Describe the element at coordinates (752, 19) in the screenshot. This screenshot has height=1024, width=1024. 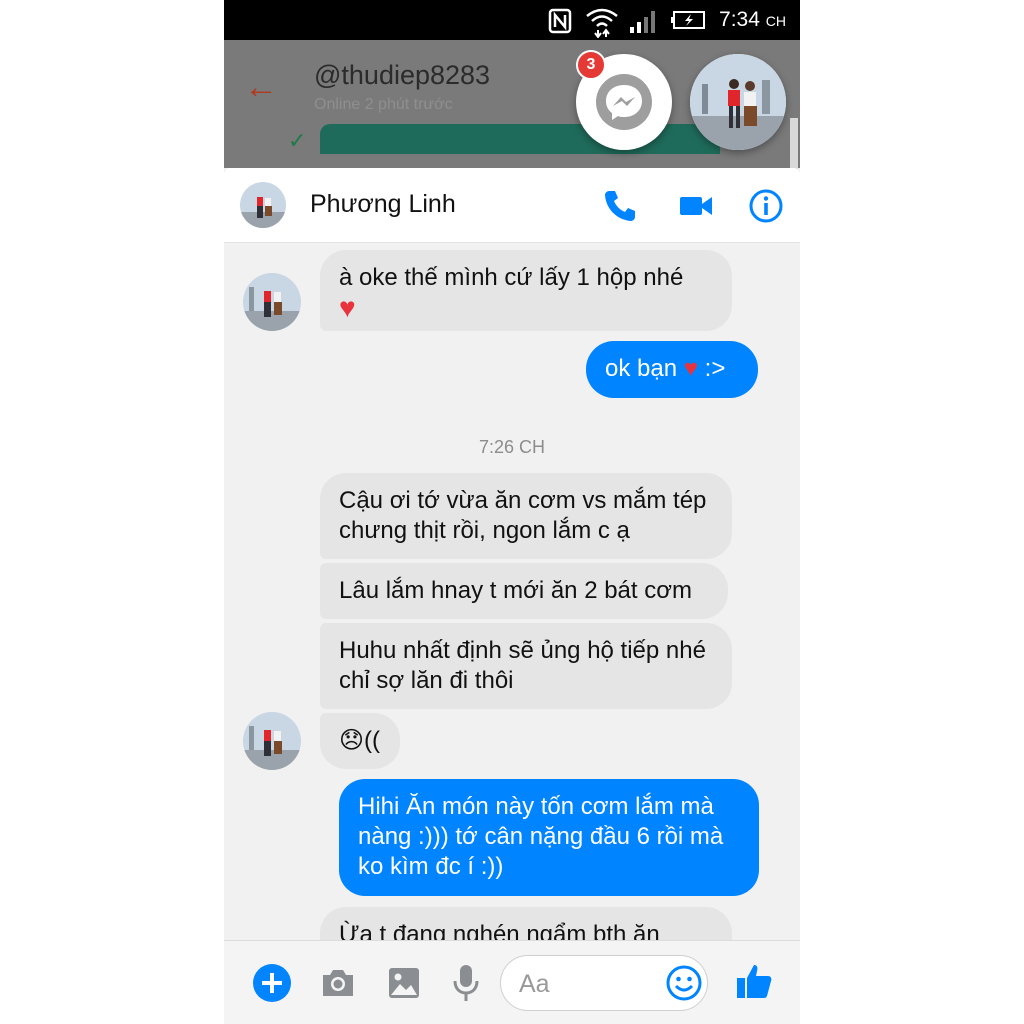
I see `clock: 7:34 CH` at that location.